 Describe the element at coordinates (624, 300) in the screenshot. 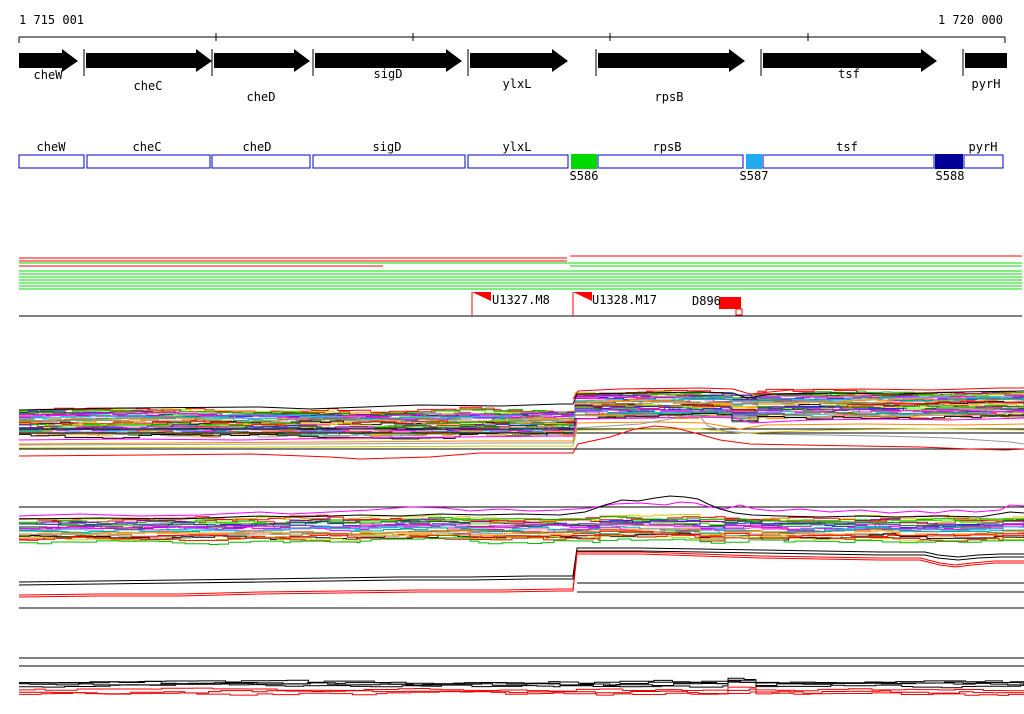

I see `flag-label: U1328.M17` at that location.